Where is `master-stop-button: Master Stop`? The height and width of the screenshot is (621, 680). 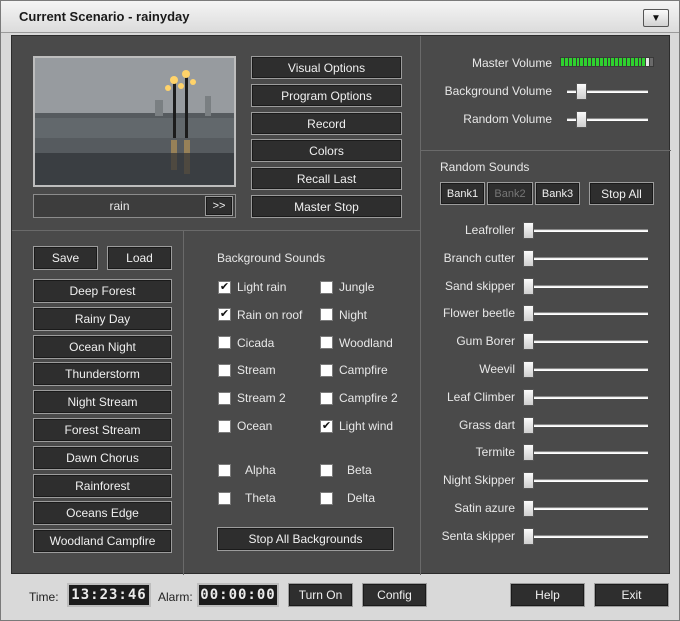 master-stop-button: Master Stop is located at coordinates (326, 206).